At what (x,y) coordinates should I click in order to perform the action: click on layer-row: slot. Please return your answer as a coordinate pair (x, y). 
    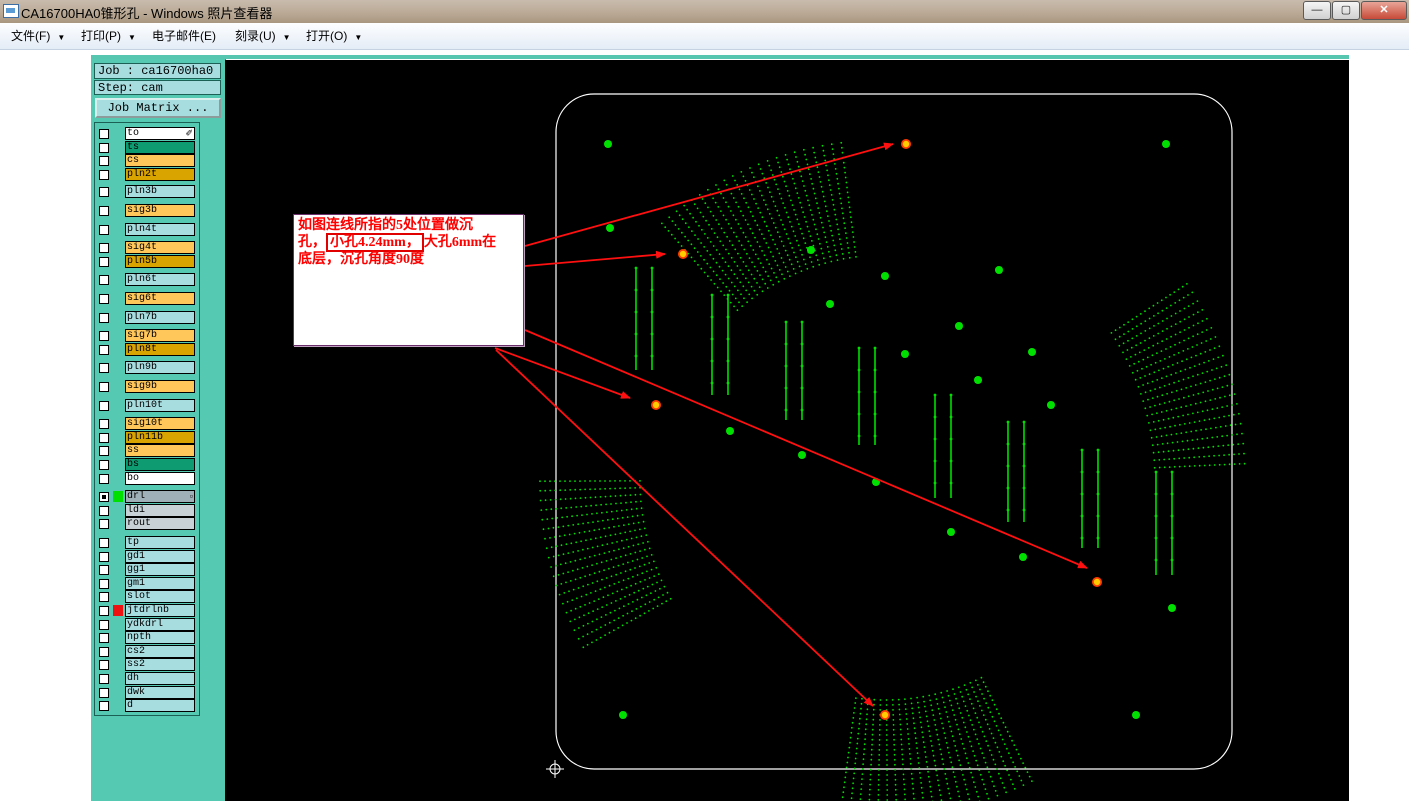
    Looking at the image, I should click on (147, 596).